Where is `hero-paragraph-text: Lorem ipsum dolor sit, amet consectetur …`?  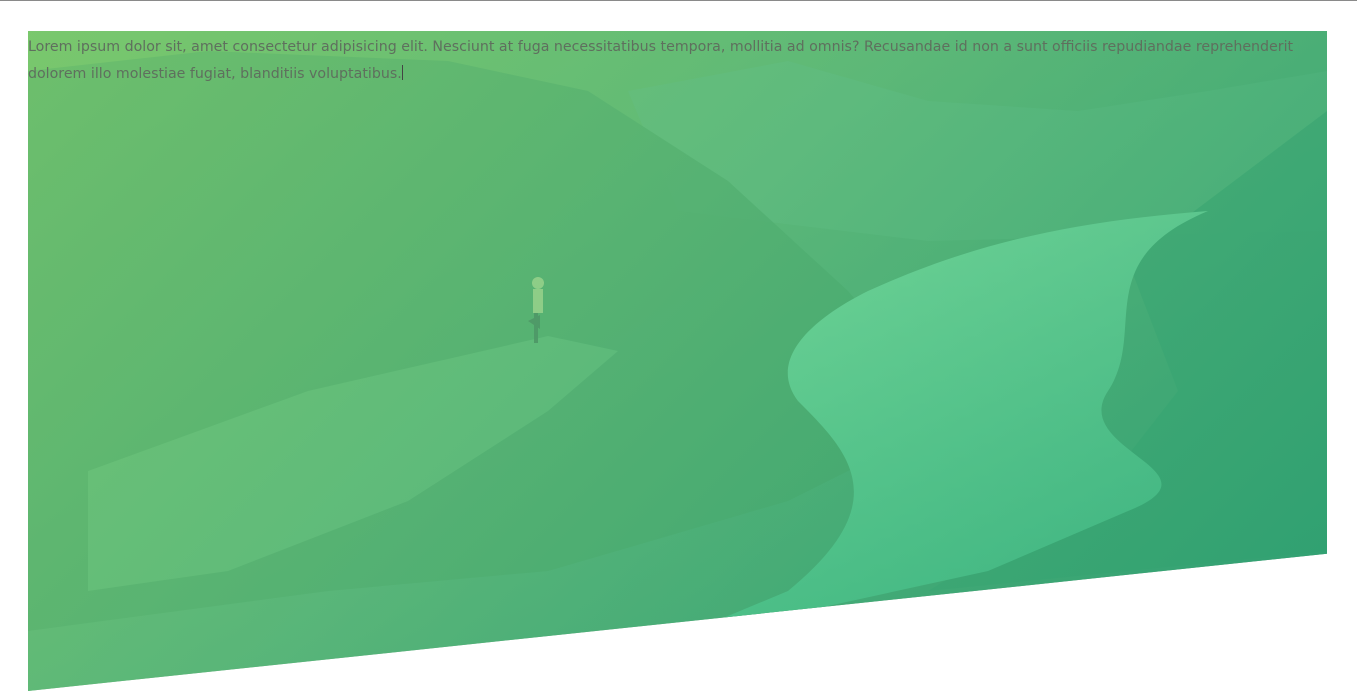
hero-paragraph-text: Lorem ipsum dolor sit, amet consectetur … is located at coordinates (661, 60).